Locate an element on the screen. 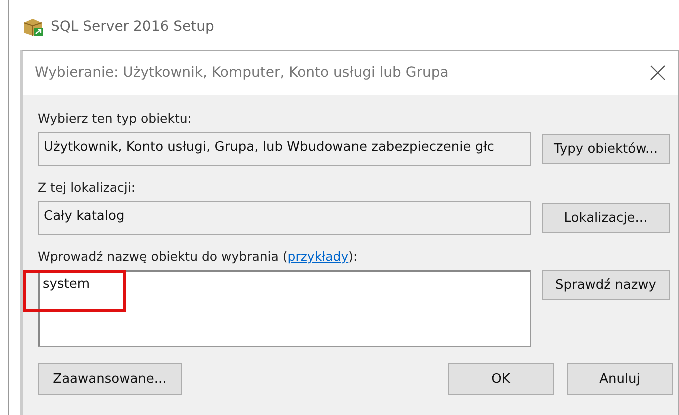  window-title: SQL Server 2016 Setup is located at coordinates (132, 27).